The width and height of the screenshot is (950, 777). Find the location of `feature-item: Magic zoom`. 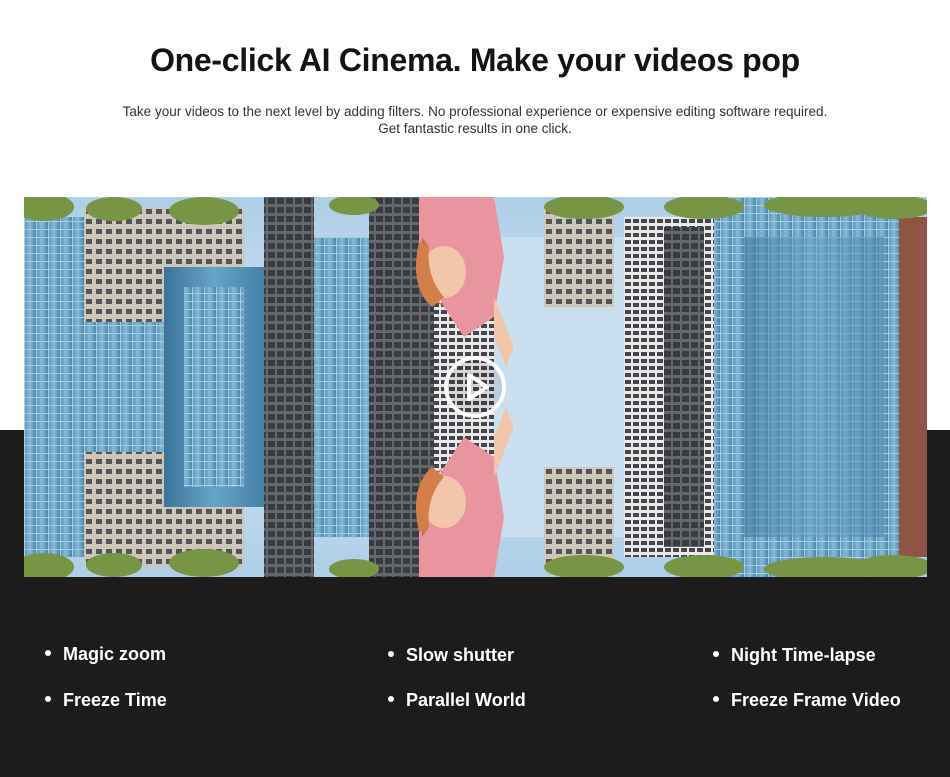

feature-item: Magic zoom is located at coordinates (105, 654).